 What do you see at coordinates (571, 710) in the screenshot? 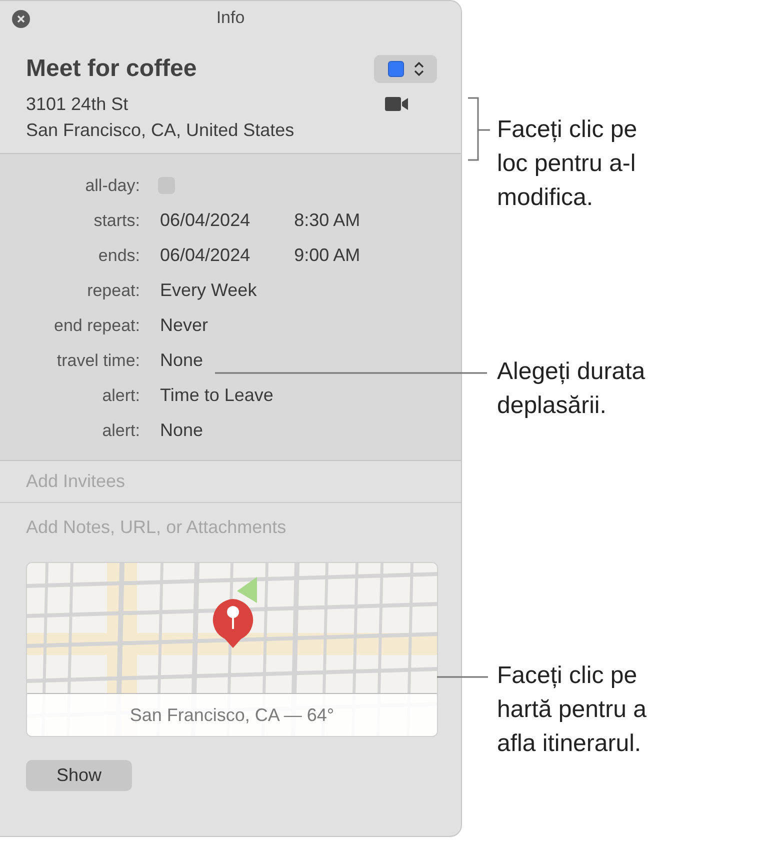
I see `callout-text: Faceți clic pe hartă pentru a afla itinerarul.` at bounding box center [571, 710].